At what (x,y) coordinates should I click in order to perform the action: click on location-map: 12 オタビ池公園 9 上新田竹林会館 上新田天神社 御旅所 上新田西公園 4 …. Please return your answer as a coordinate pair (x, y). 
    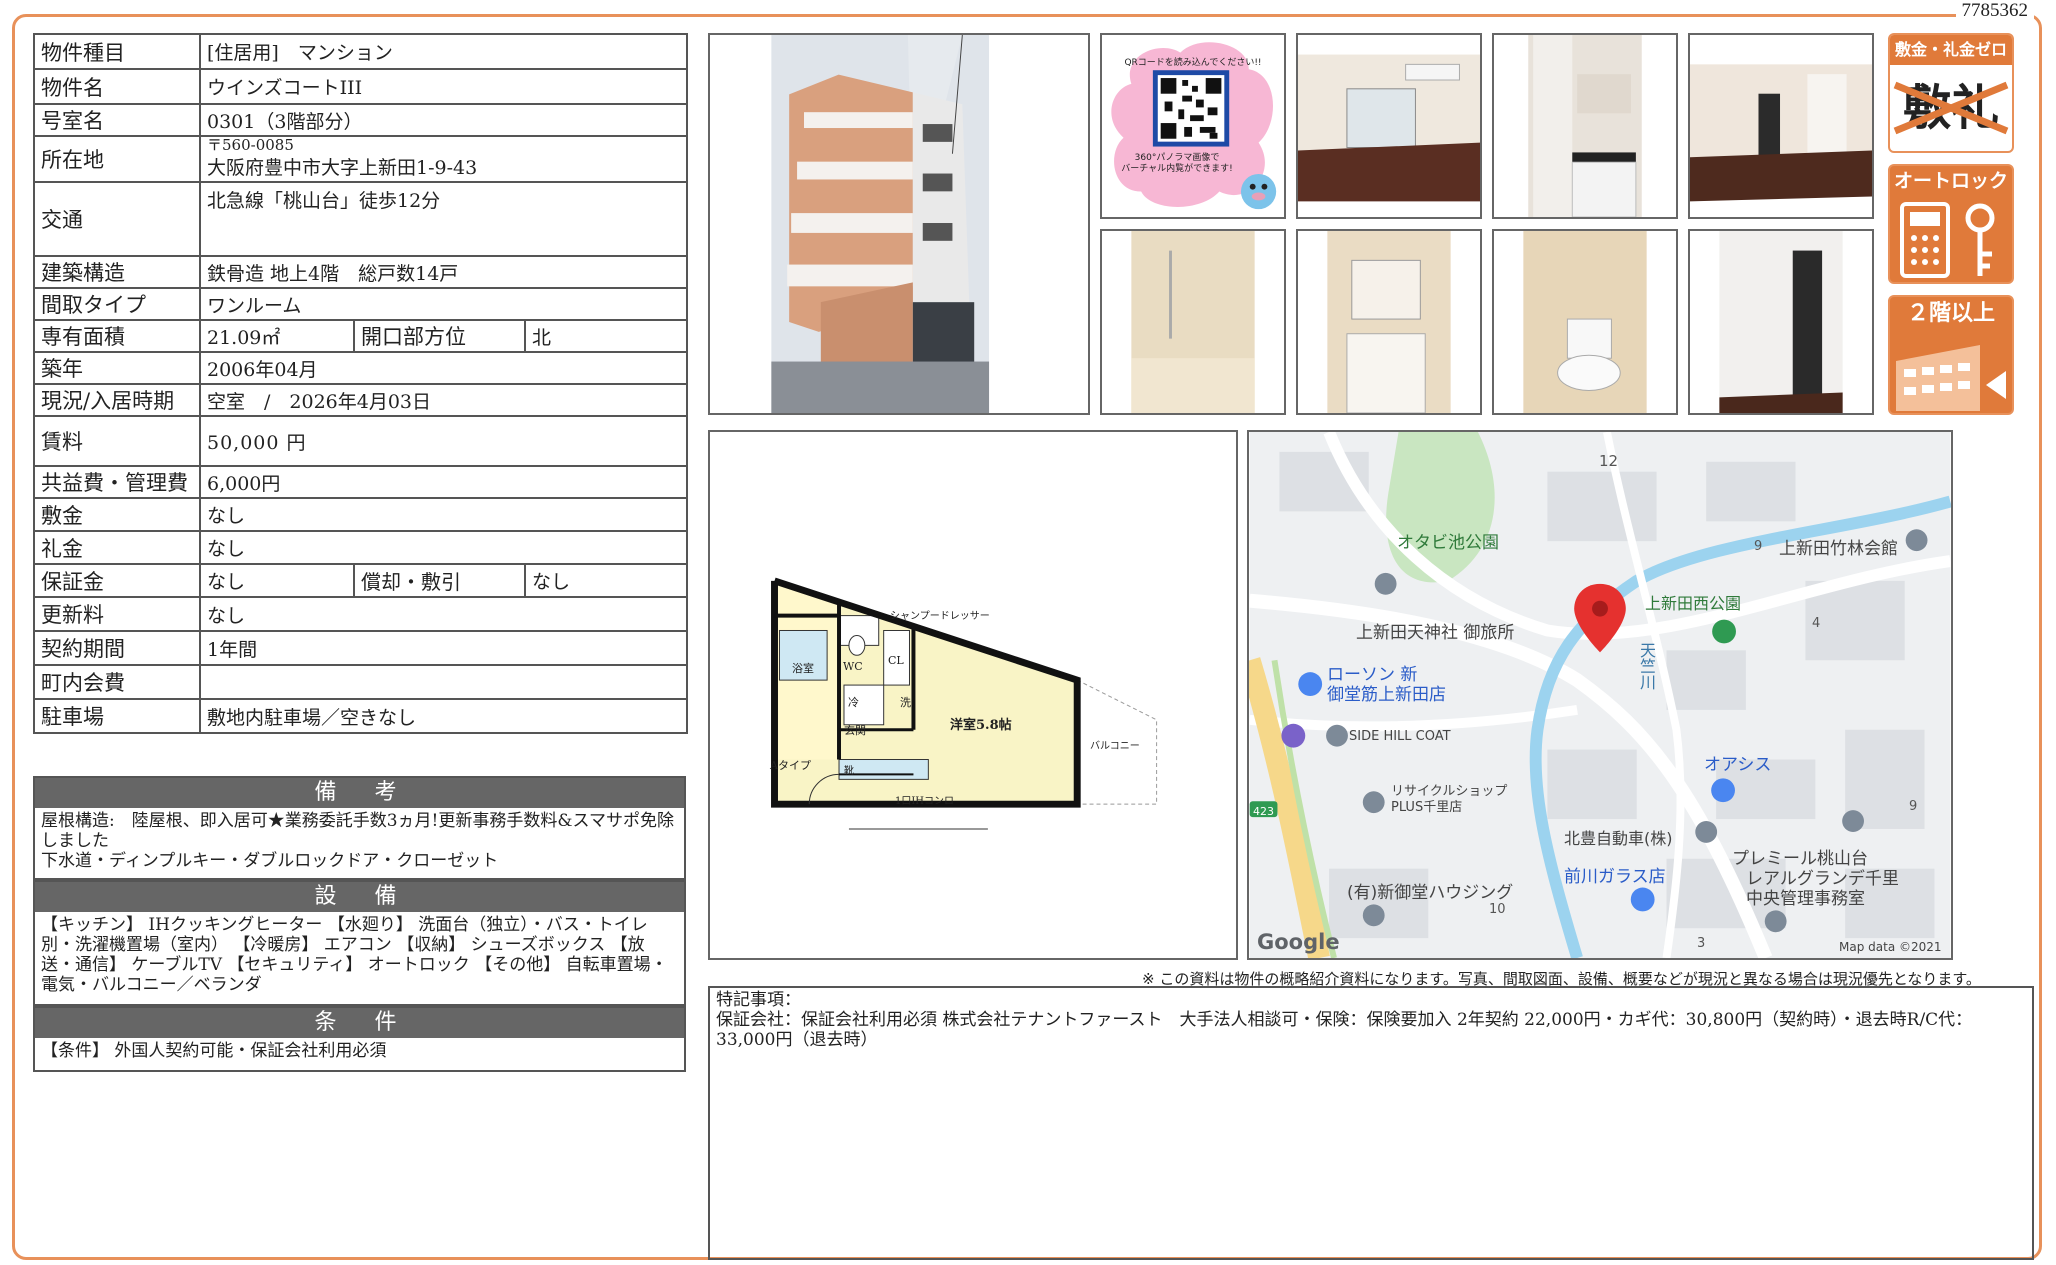
    Looking at the image, I should click on (1600, 695).